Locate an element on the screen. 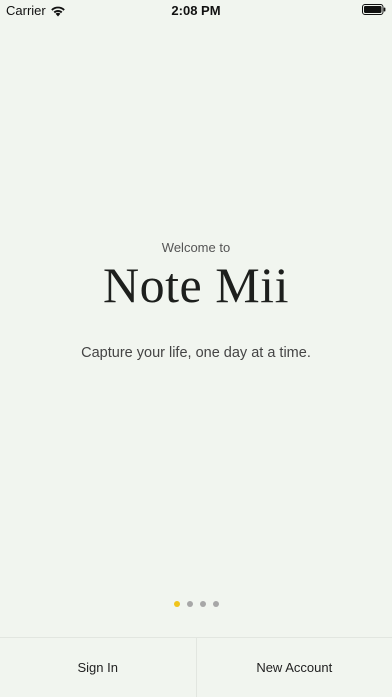 The image size is (392, 697). sign-in-button: Sign In is located at coordinates (98, 667).